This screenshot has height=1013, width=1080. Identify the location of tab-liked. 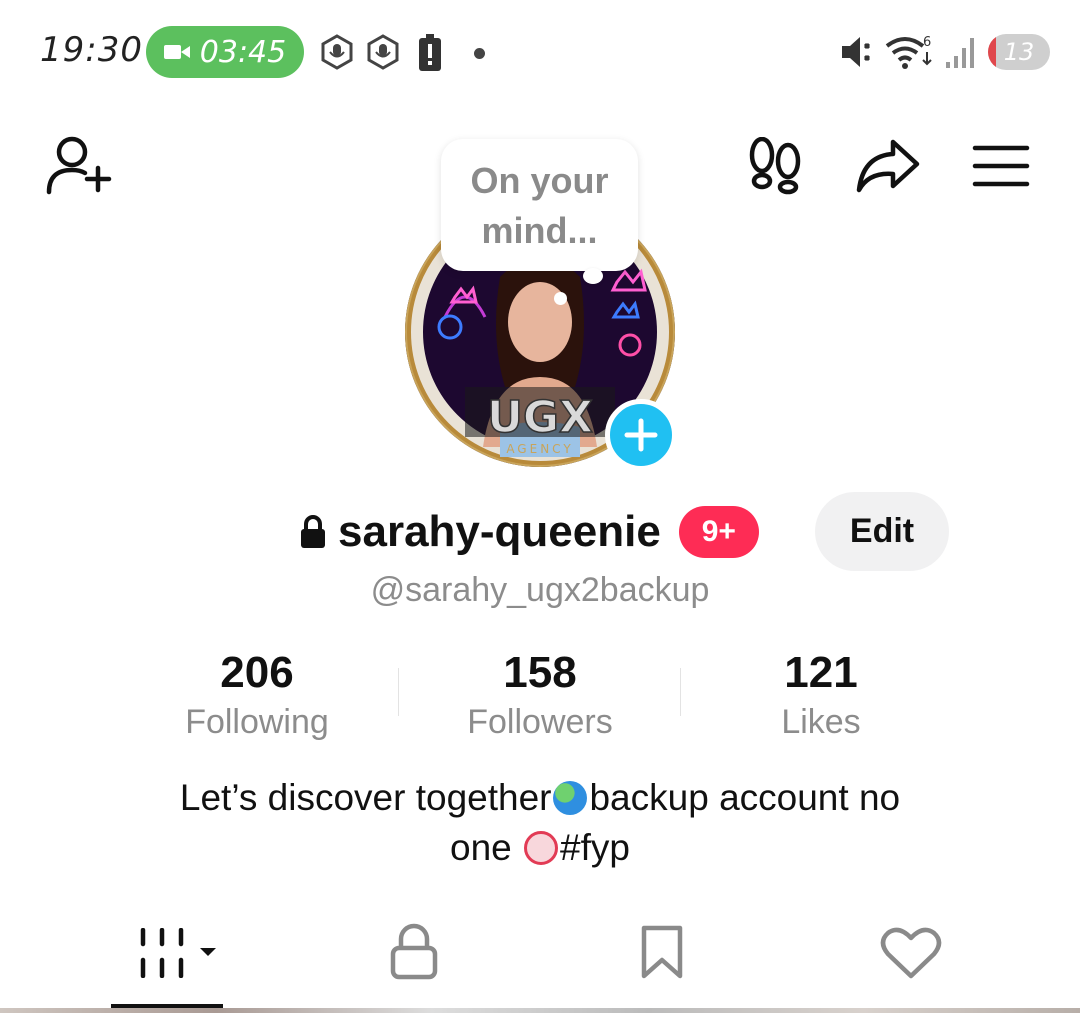
(911, 955).